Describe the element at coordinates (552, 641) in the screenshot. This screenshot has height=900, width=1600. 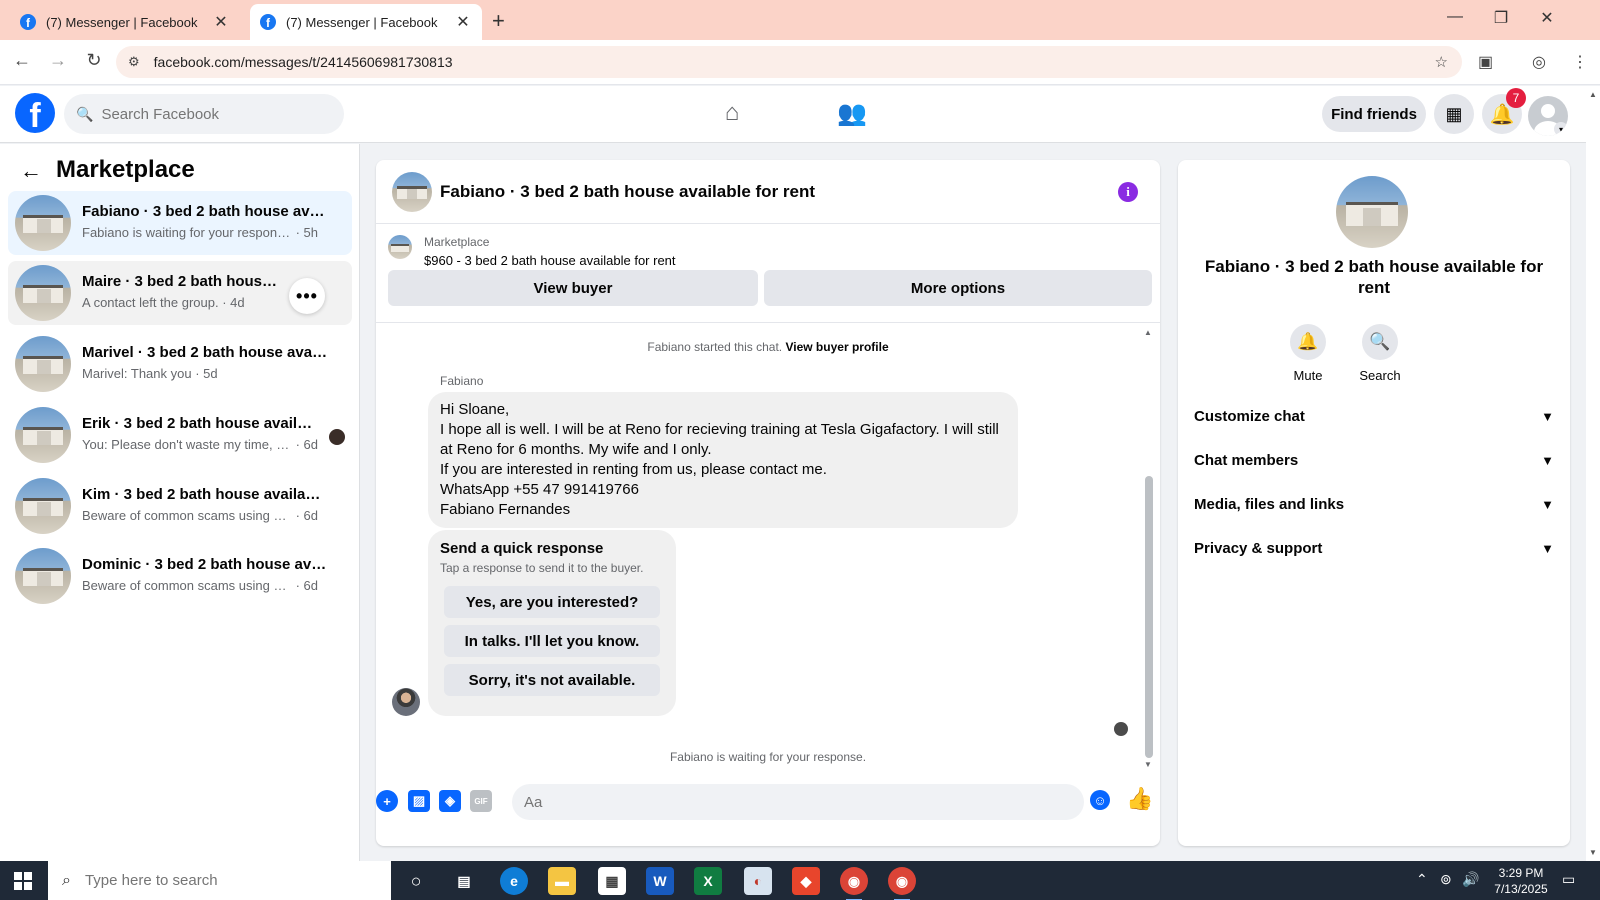
I see `quick-response-in-talks-button: In talks. I'll let you know.` at that location.